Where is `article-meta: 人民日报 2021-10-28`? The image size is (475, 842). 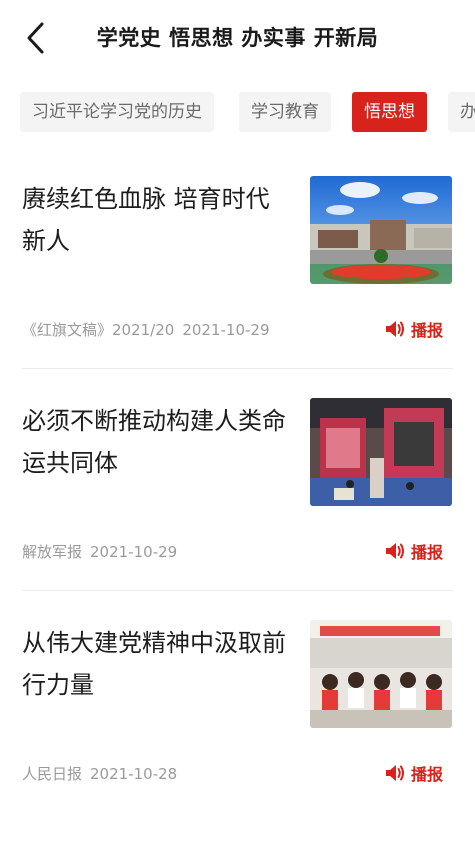 article-meta: 人民日报 2021-10-28 is located at coordinates (99, 773).